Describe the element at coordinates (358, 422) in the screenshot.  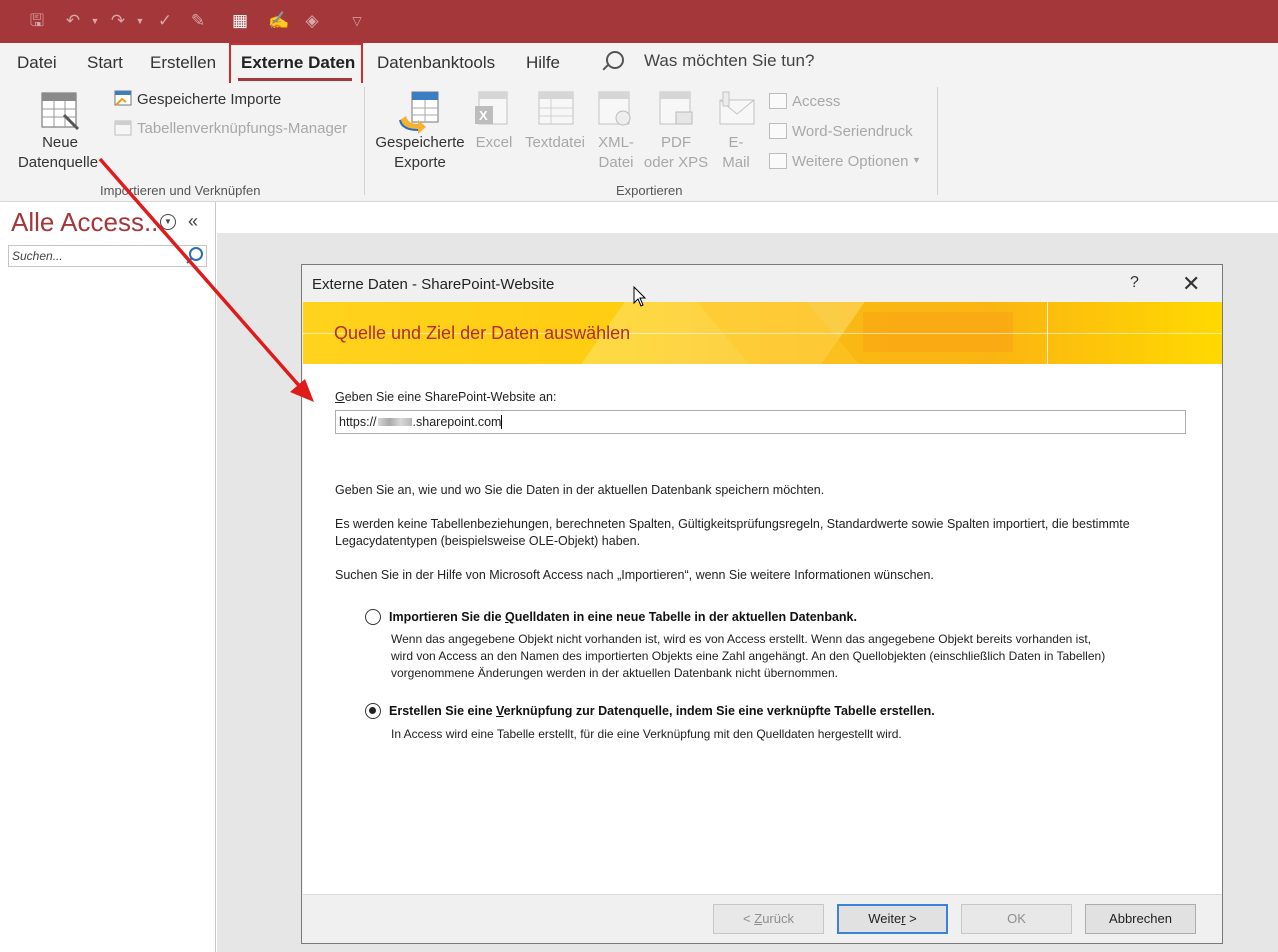
I see `url-prefix: https://` at that location.